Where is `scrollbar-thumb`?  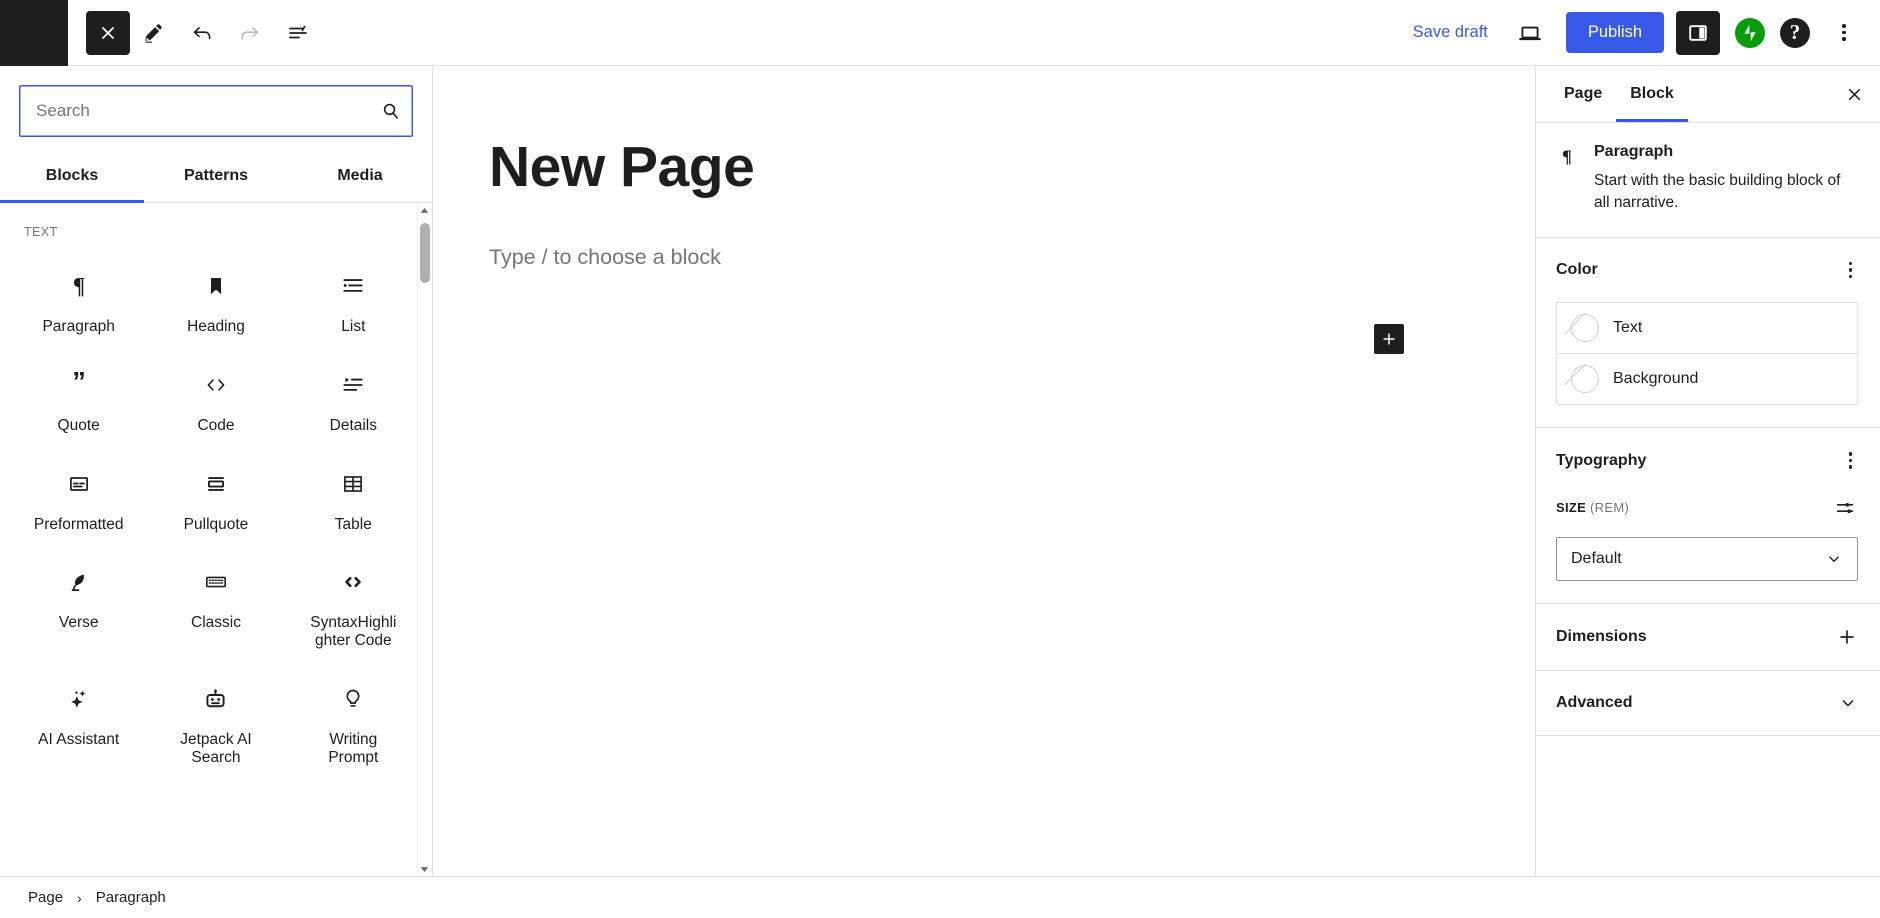
scrollbar-thumb is located at coordinates (424, 253).